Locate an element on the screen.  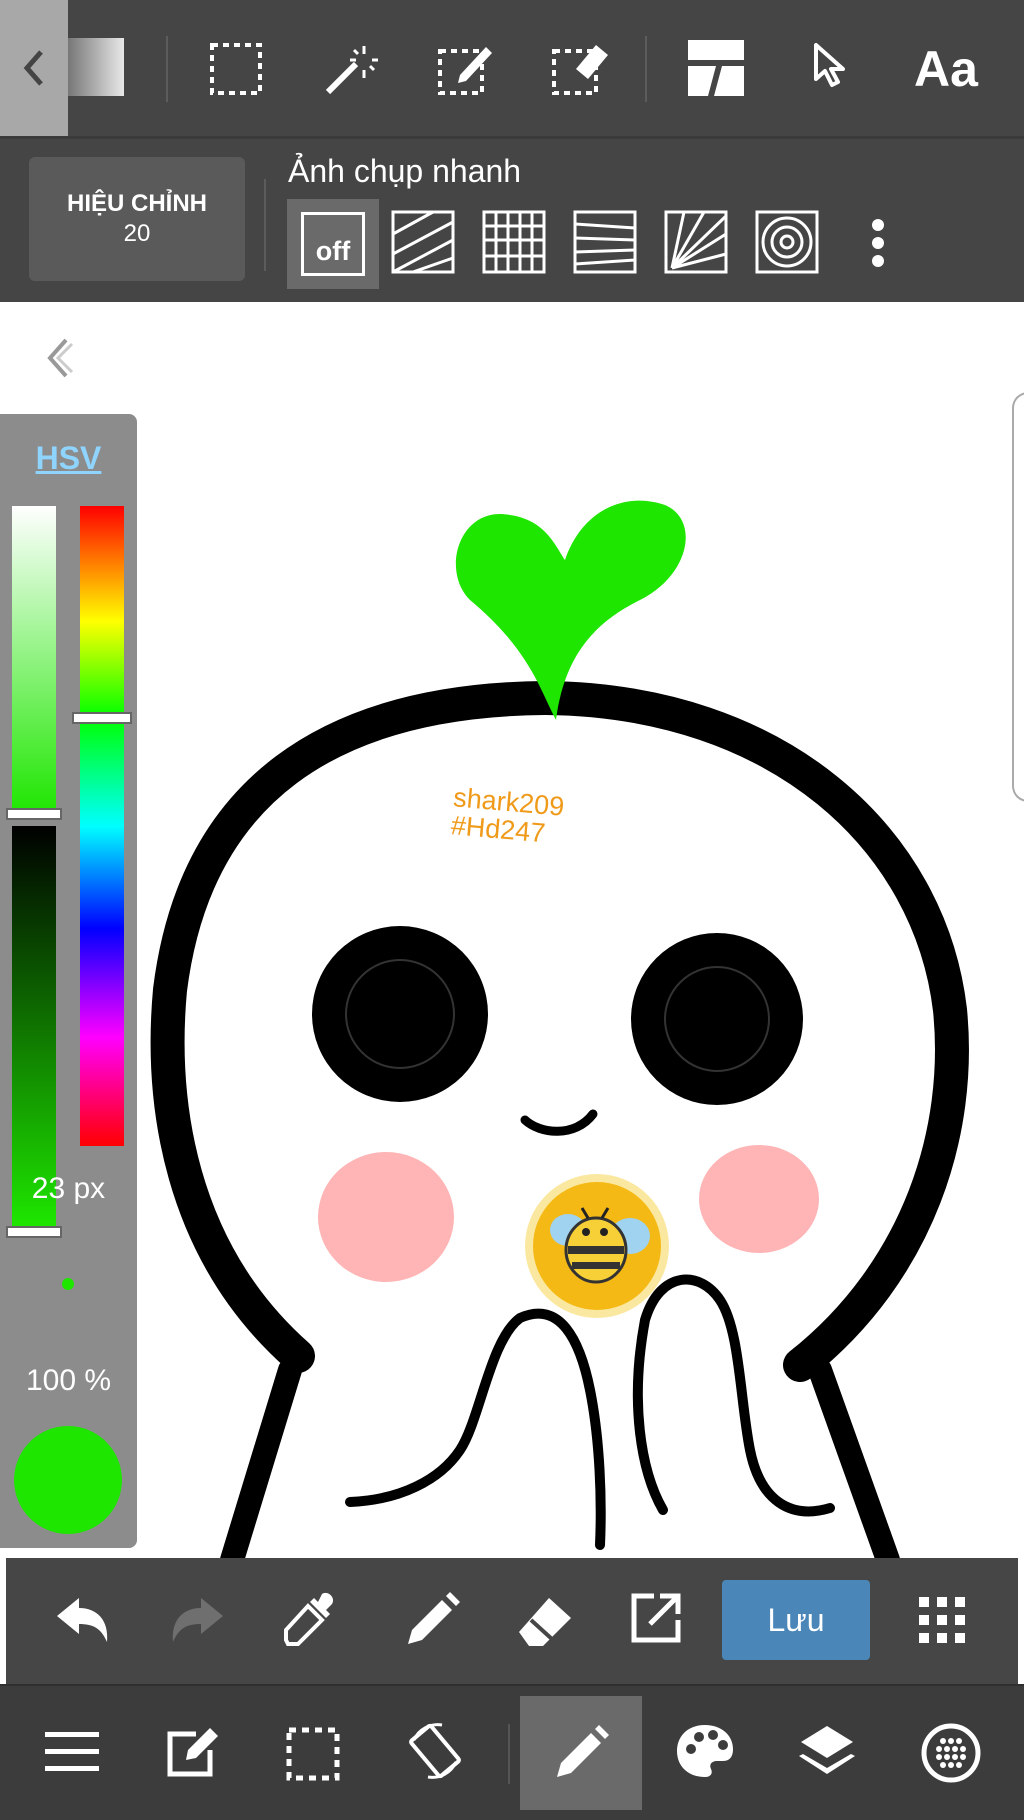
pen-icon is located at coordinates (434, 1618).